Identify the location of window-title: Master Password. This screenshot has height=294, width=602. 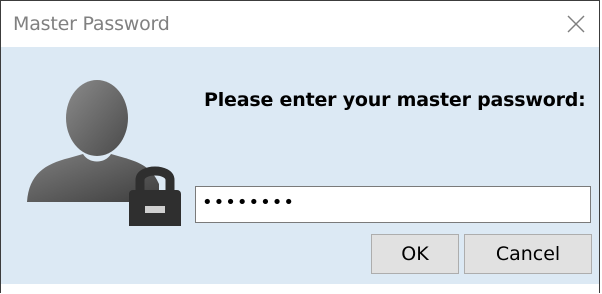
(91, 24).